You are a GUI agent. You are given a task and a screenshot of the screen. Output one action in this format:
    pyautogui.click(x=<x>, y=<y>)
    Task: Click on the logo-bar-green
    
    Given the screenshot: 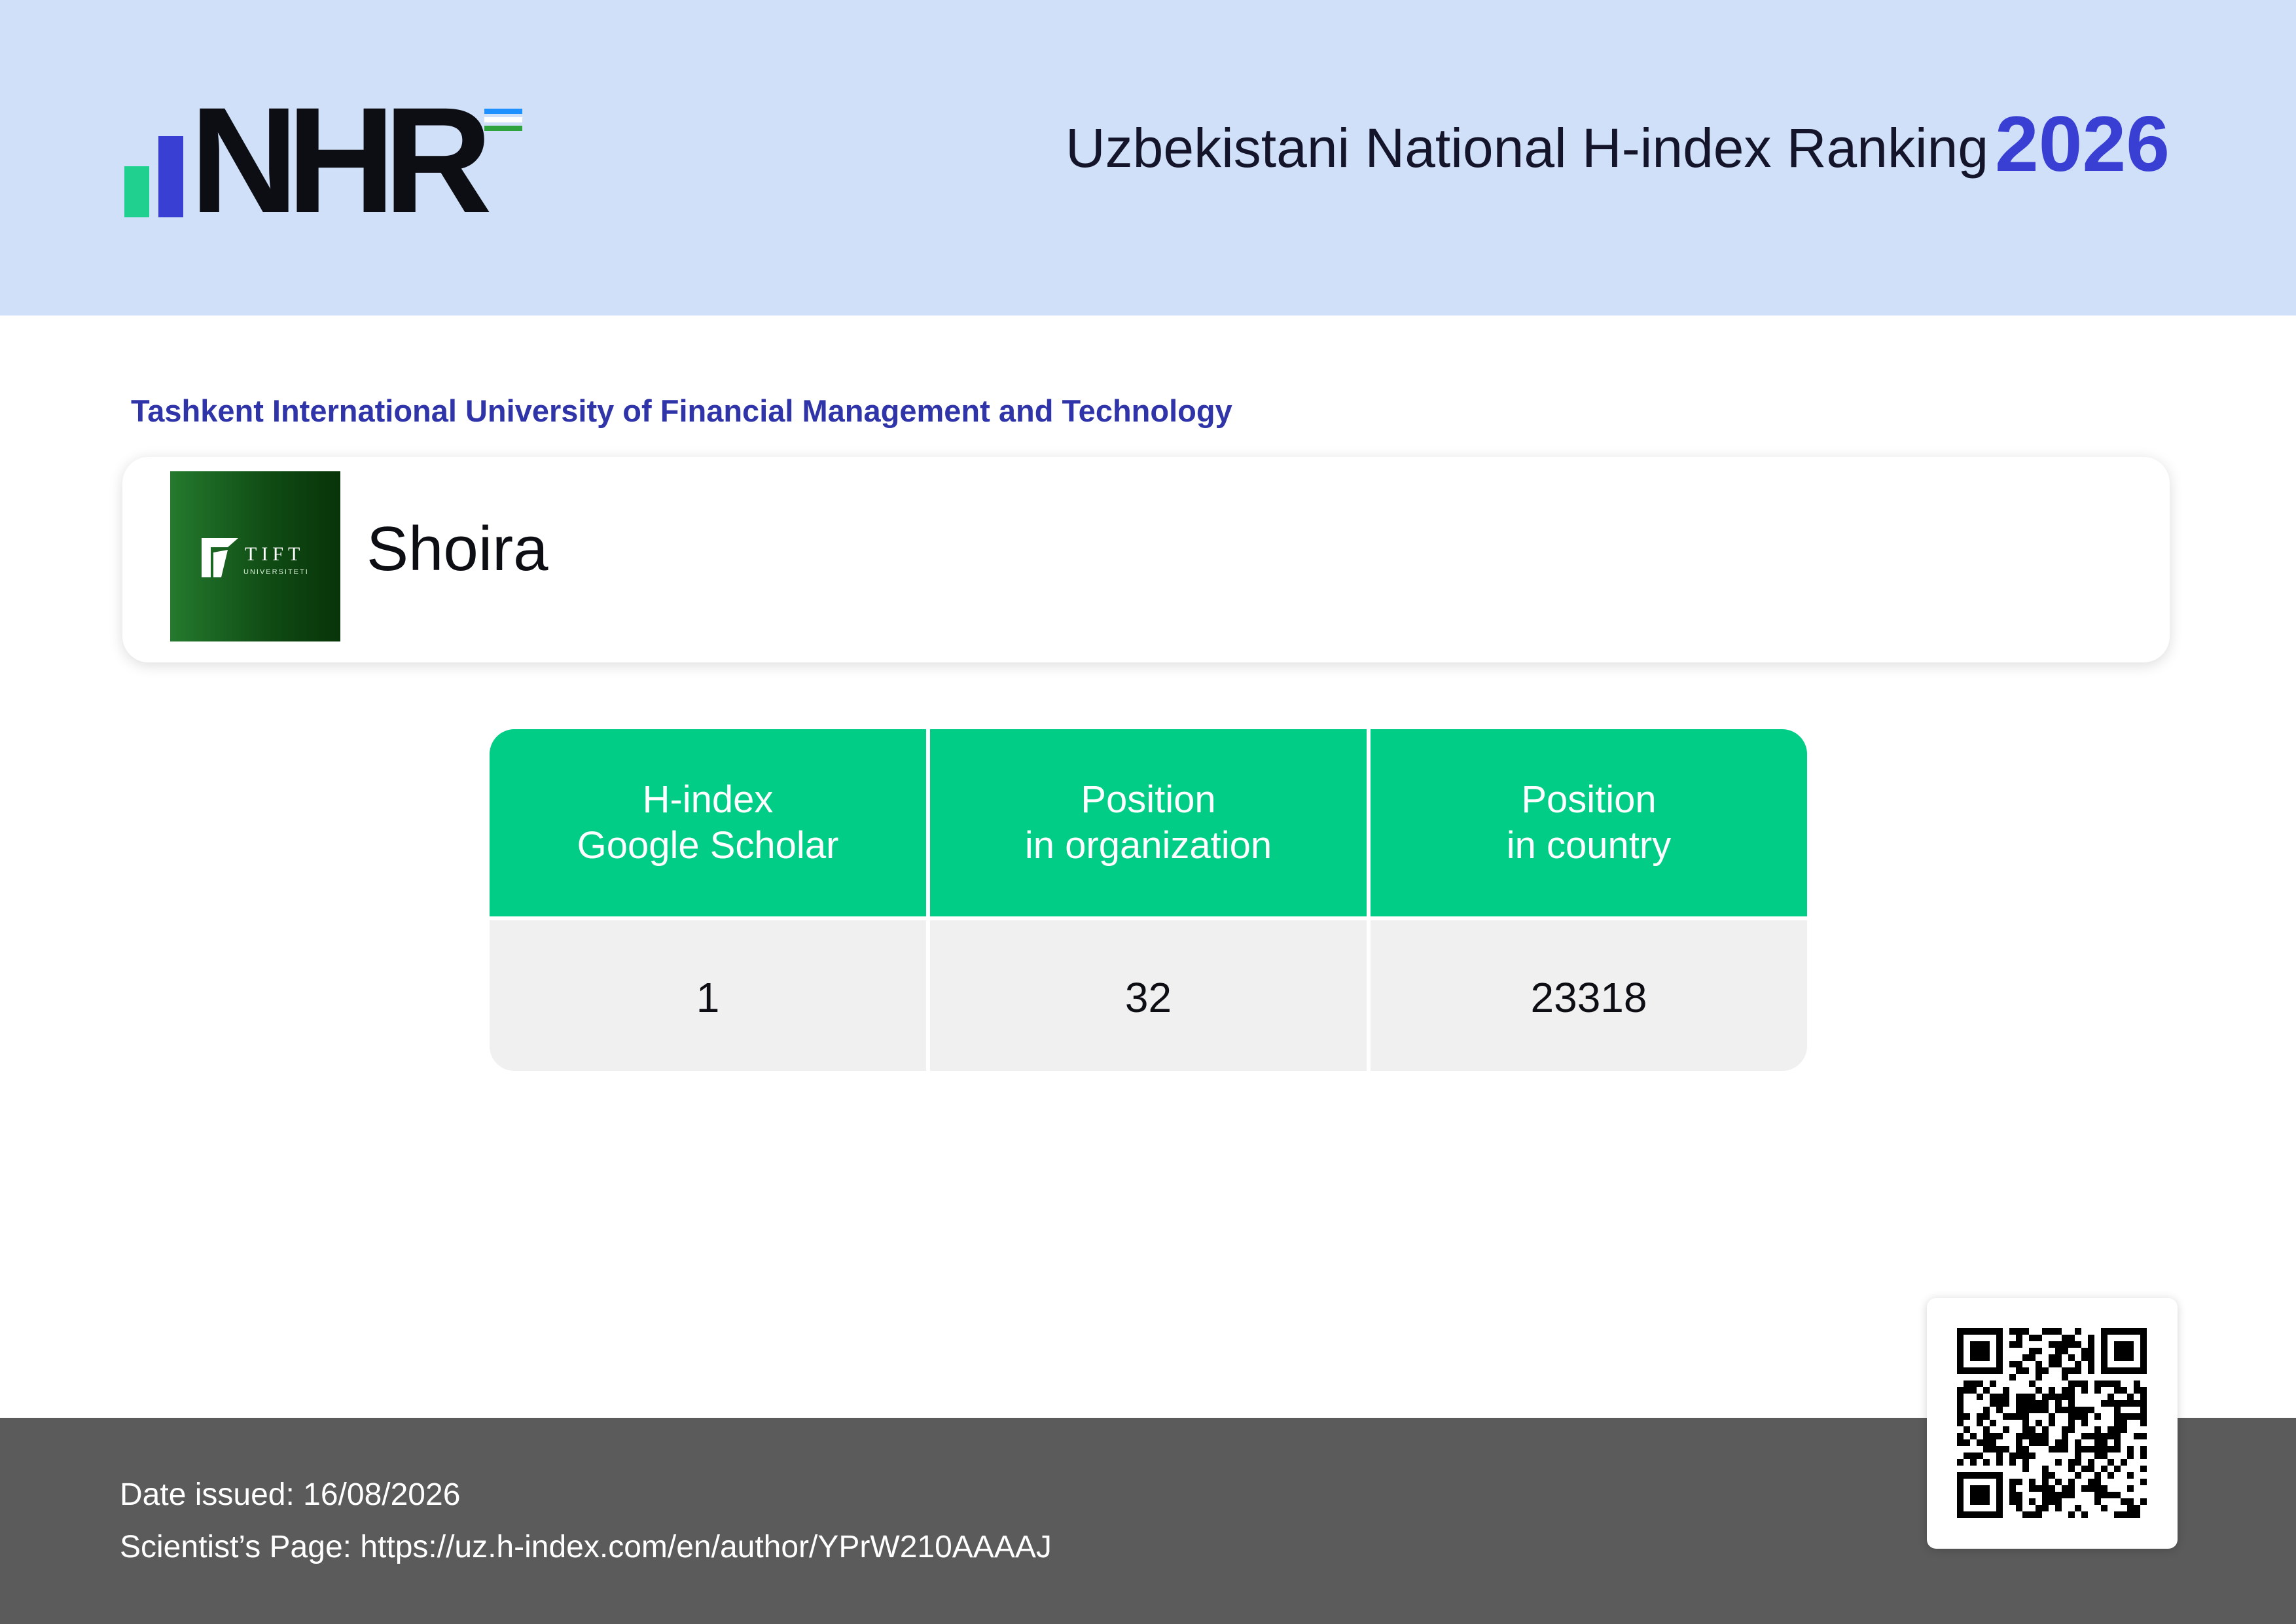 What is the action you would take?
    pyautogui.click(x=136, y=191)
    